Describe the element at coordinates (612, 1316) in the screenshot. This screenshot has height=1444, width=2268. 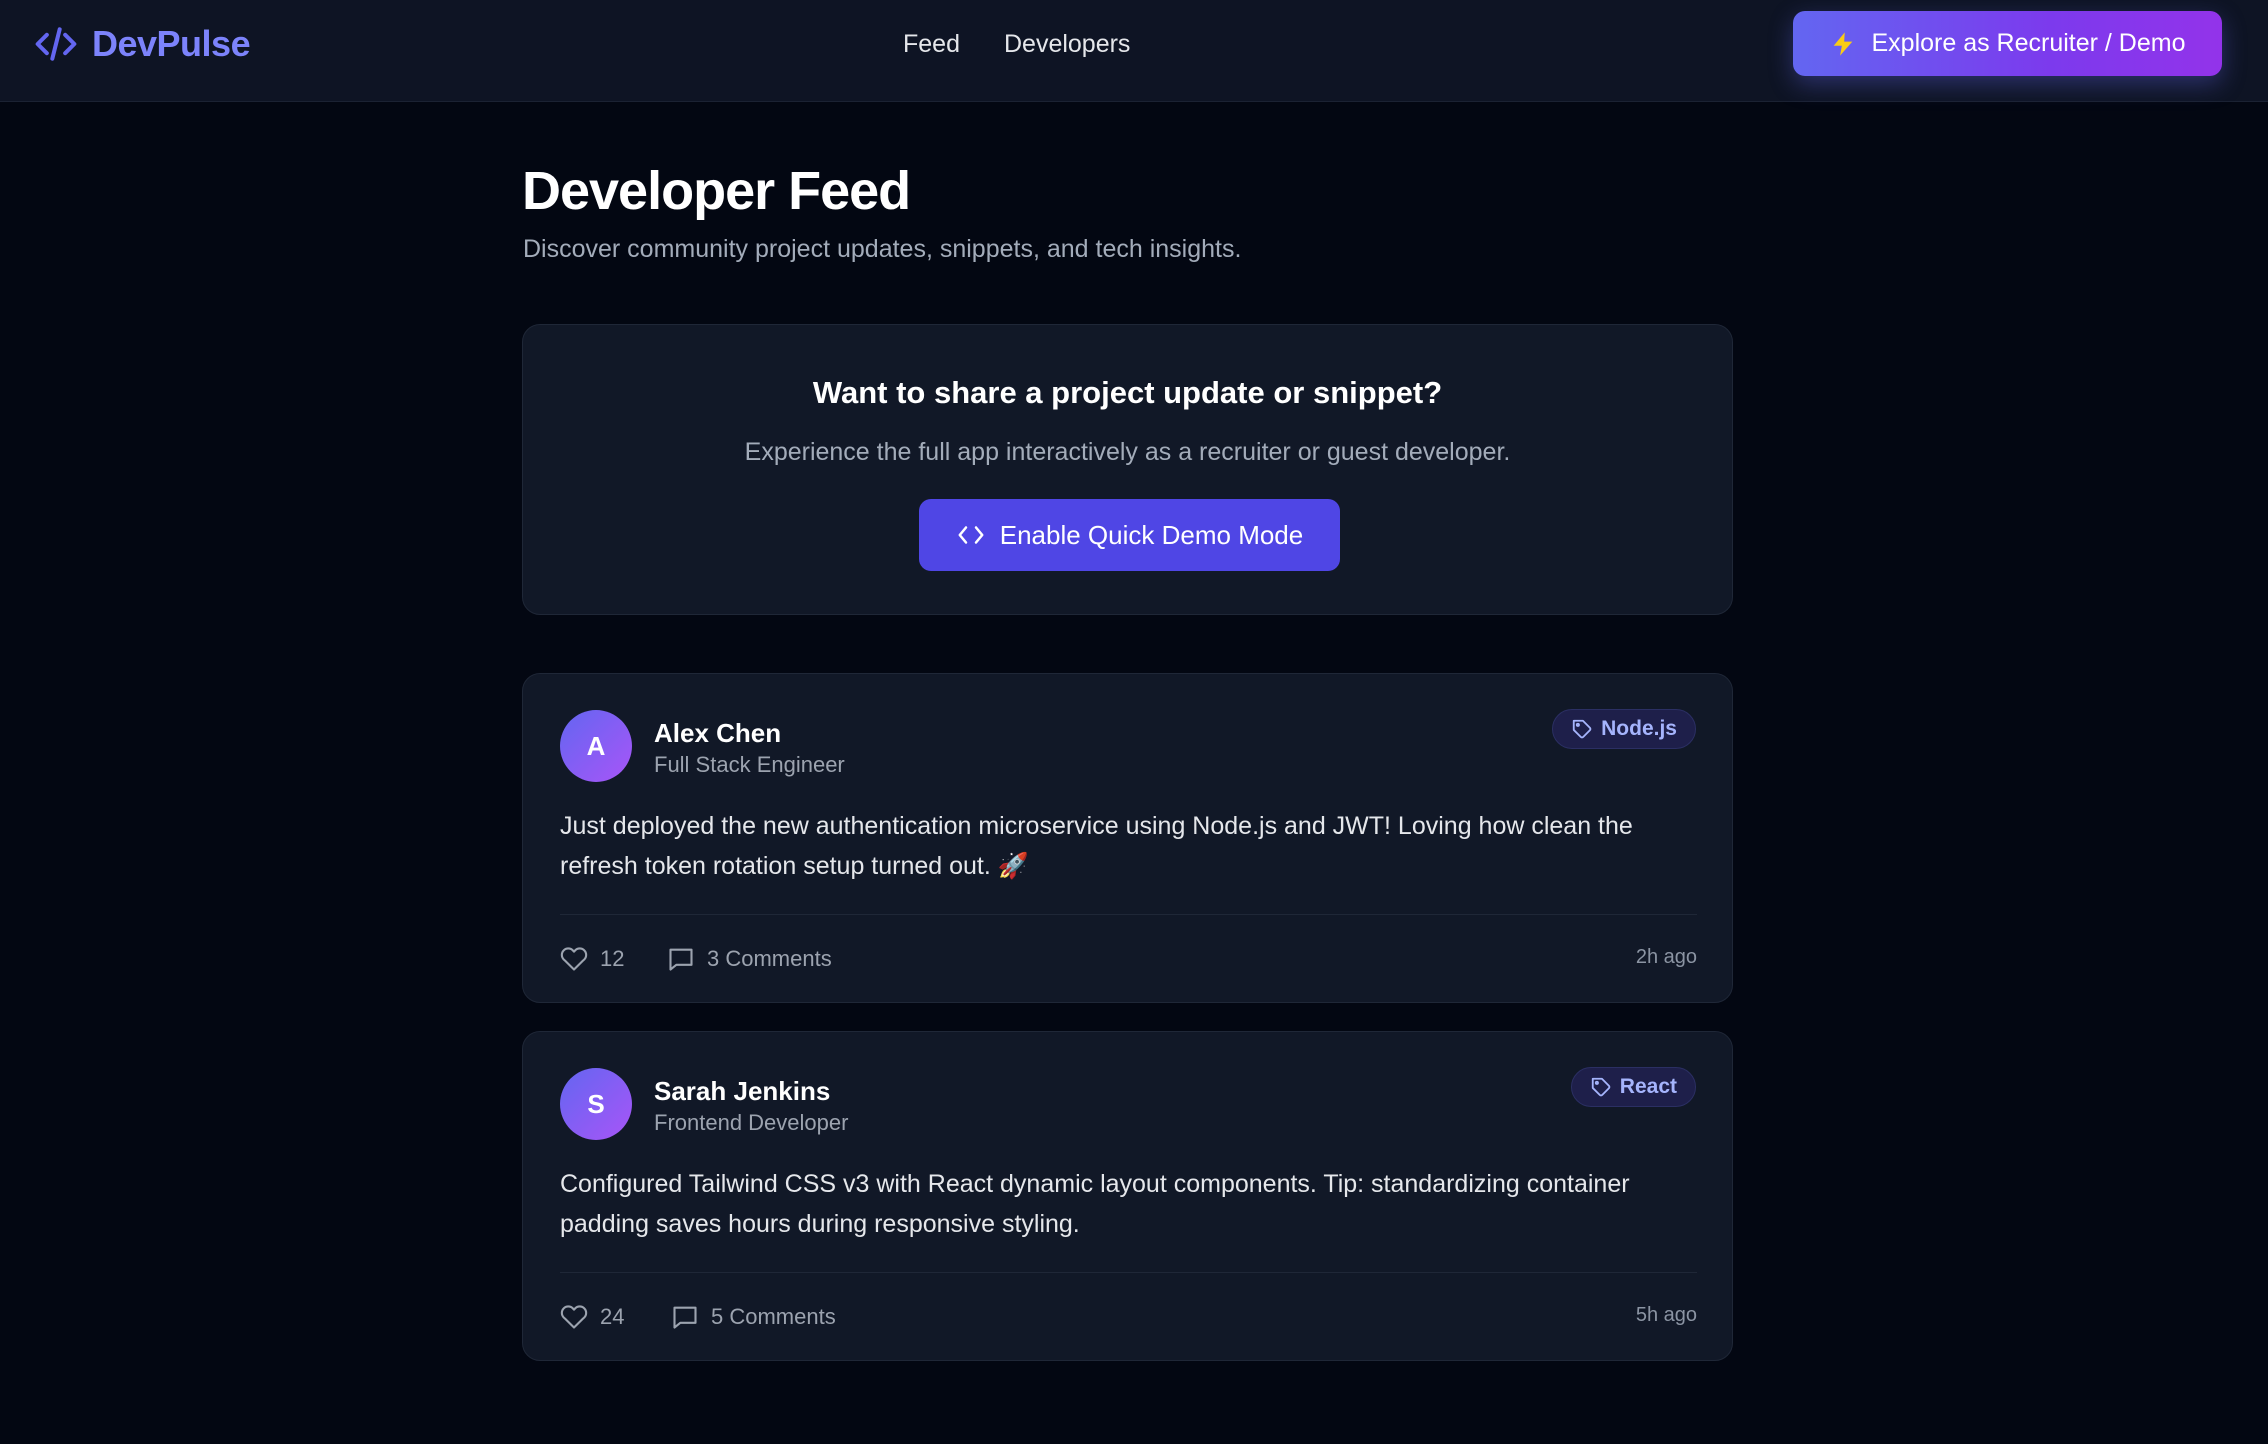
I see `like-count: 24` at that location.